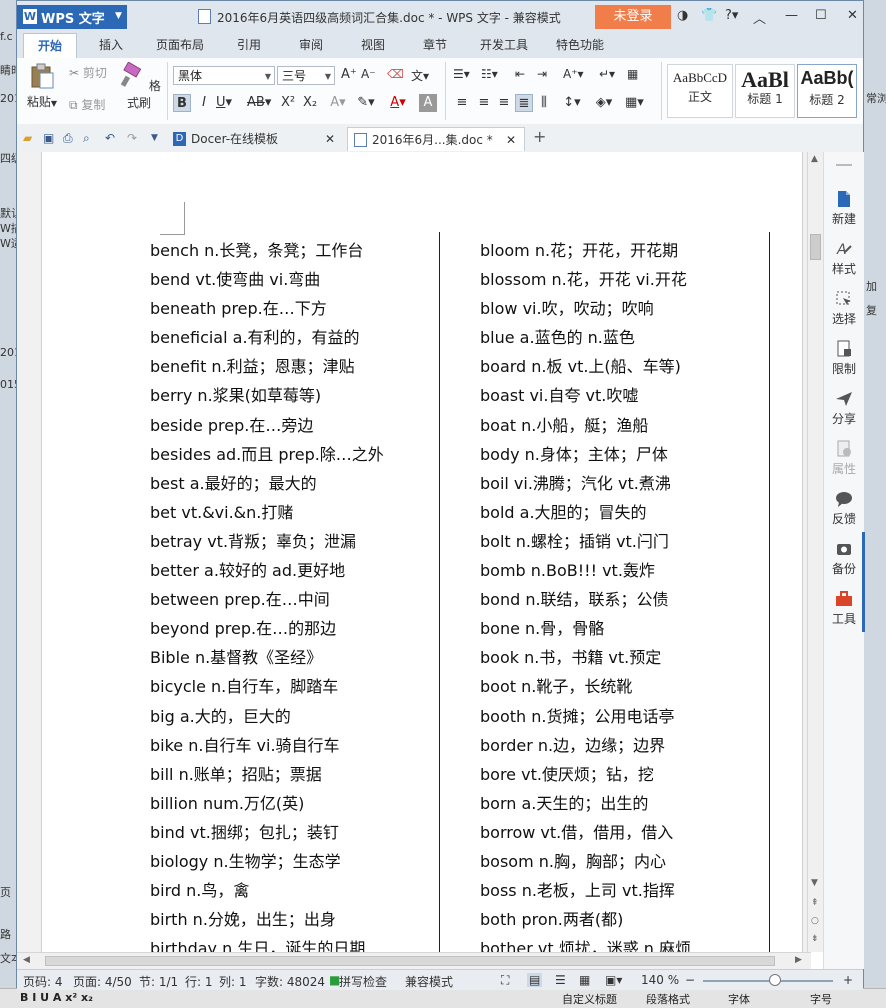 This screenshot has height=1008, width=886. I want to click on zoom-out-icon: −, so click(690, 980).